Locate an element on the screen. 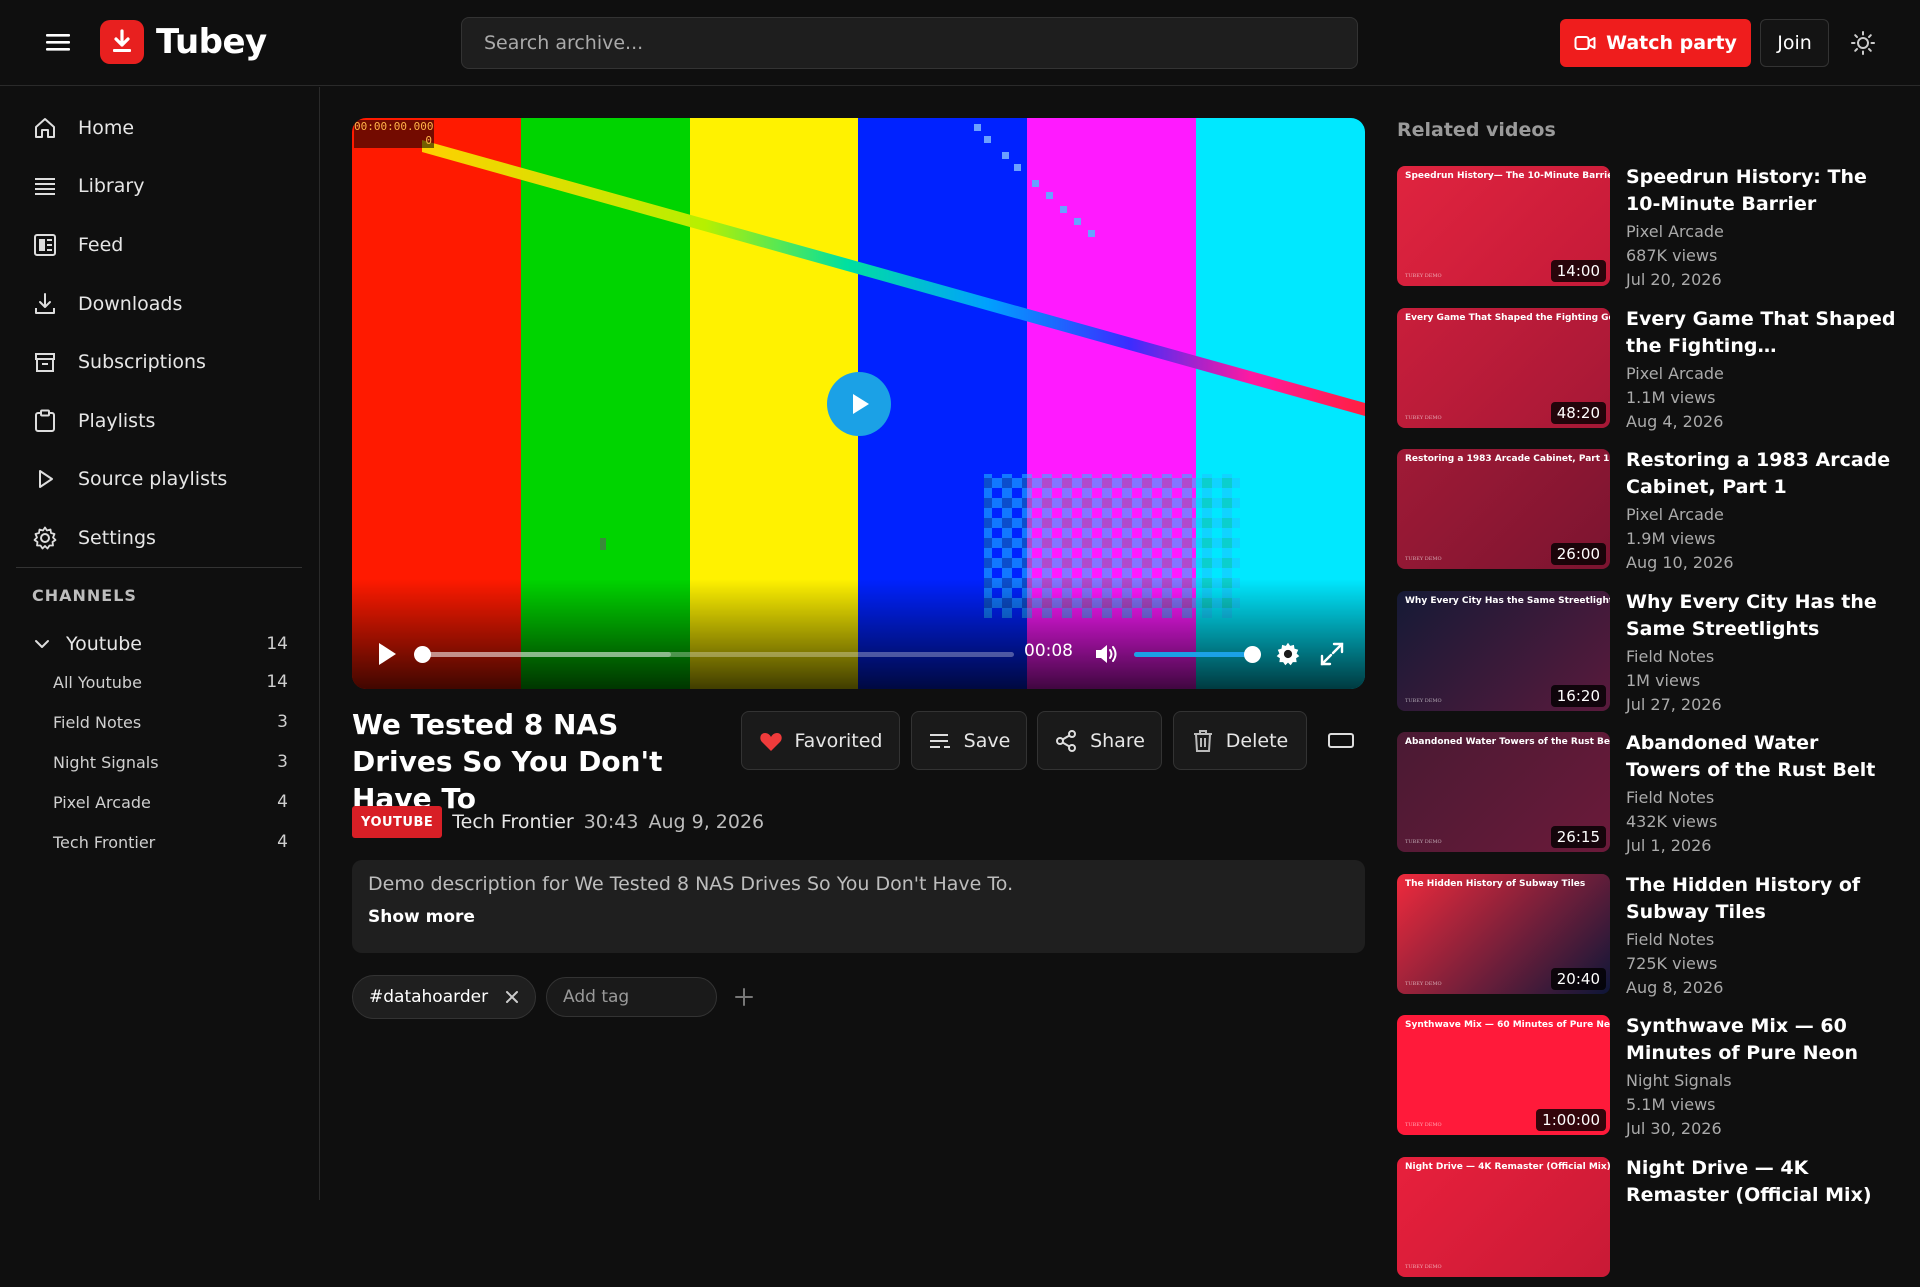  fullscreen-icon is located at coordinates (1332, 654).